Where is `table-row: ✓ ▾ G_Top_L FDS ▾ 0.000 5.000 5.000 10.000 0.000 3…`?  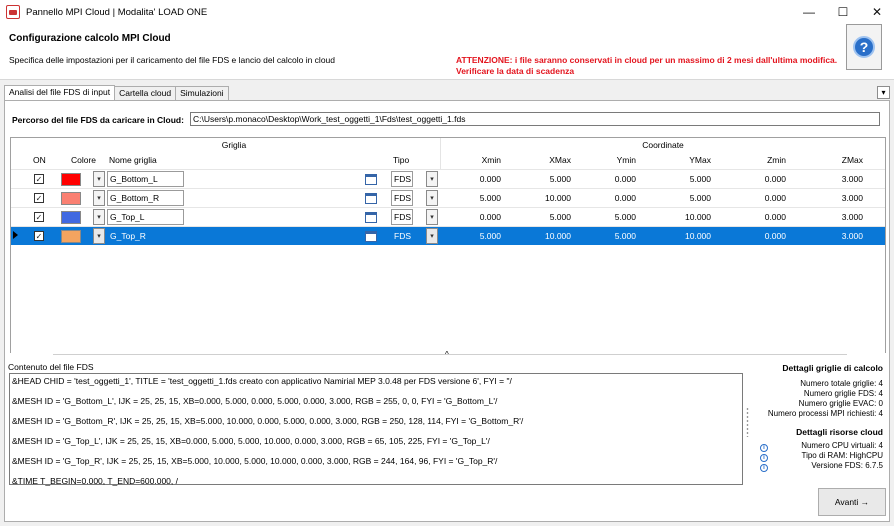 table-row: ✓ ▾ G_Top_L FDS ▾ 0.000 5.000 5.000 10.000 0.000 3… is located at coordinates (448, 216).